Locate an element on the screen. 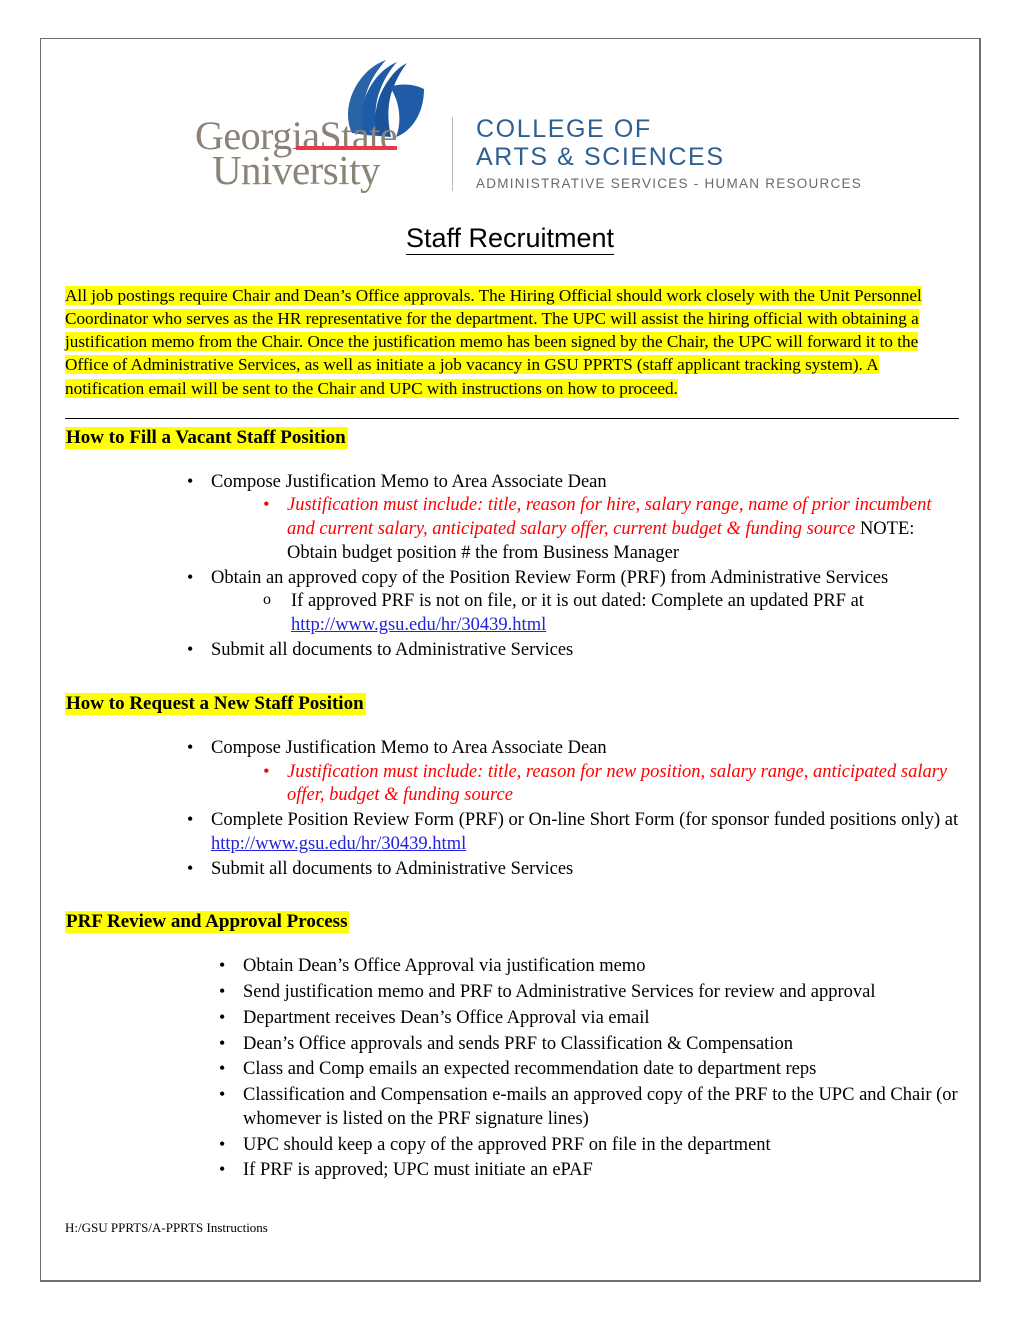  section-heading-new-position: How to Request a New Staff Position is located at coordinates (512, 703).